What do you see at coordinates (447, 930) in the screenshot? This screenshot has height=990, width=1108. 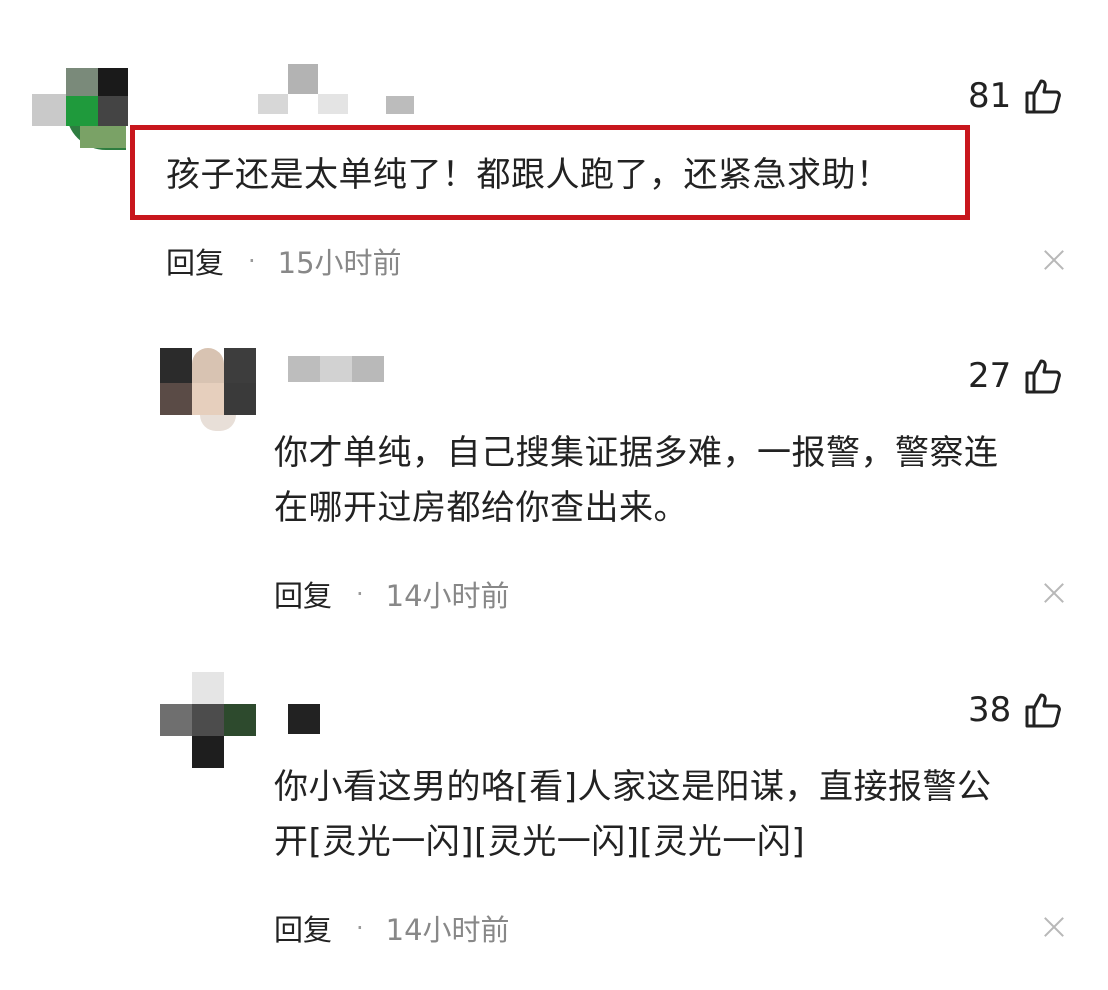 I see `timestamp: 14小时前` at bounding box center [447, 930].